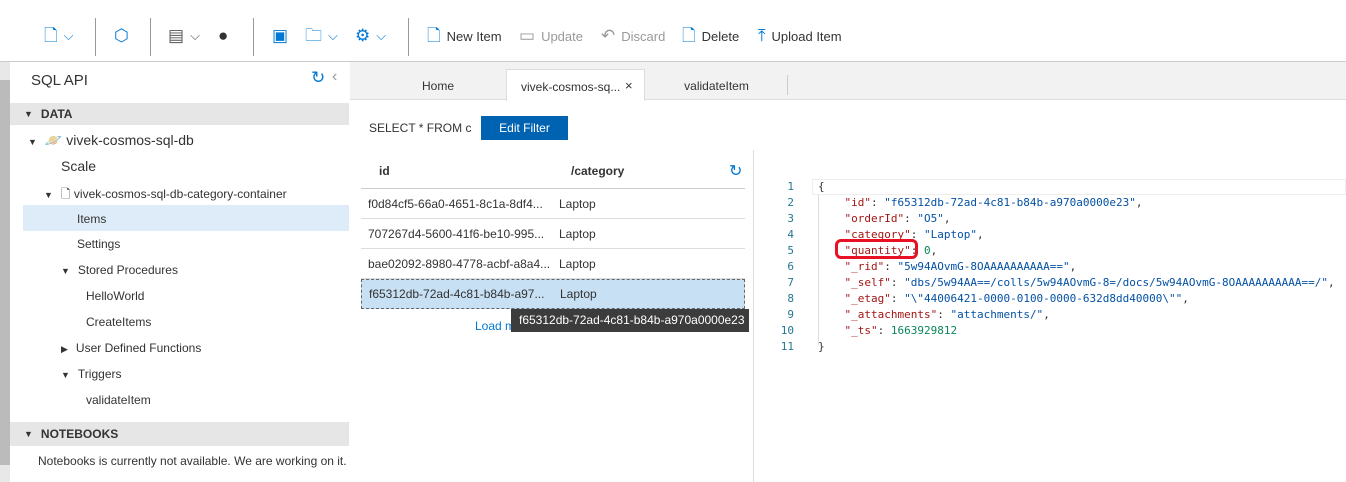  What do you see at coordinates (927, 250) in the screenshot?
I see `code-token: 0` at bounding box center [927, 250].